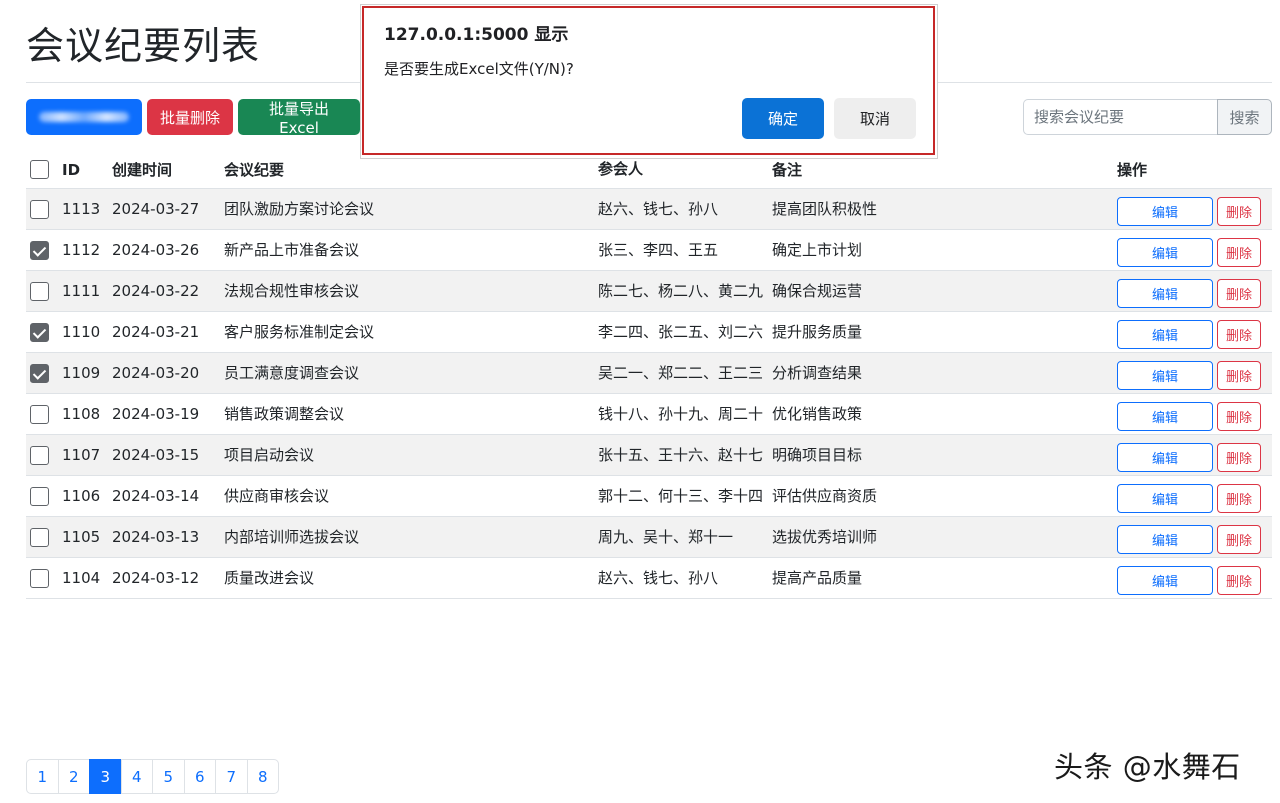 This screenshot has width=1280, height=803. What do you see at coordinates (81, 414) in the screenshot?
I see `row-id: 1108` at bounding box center [81, 414].